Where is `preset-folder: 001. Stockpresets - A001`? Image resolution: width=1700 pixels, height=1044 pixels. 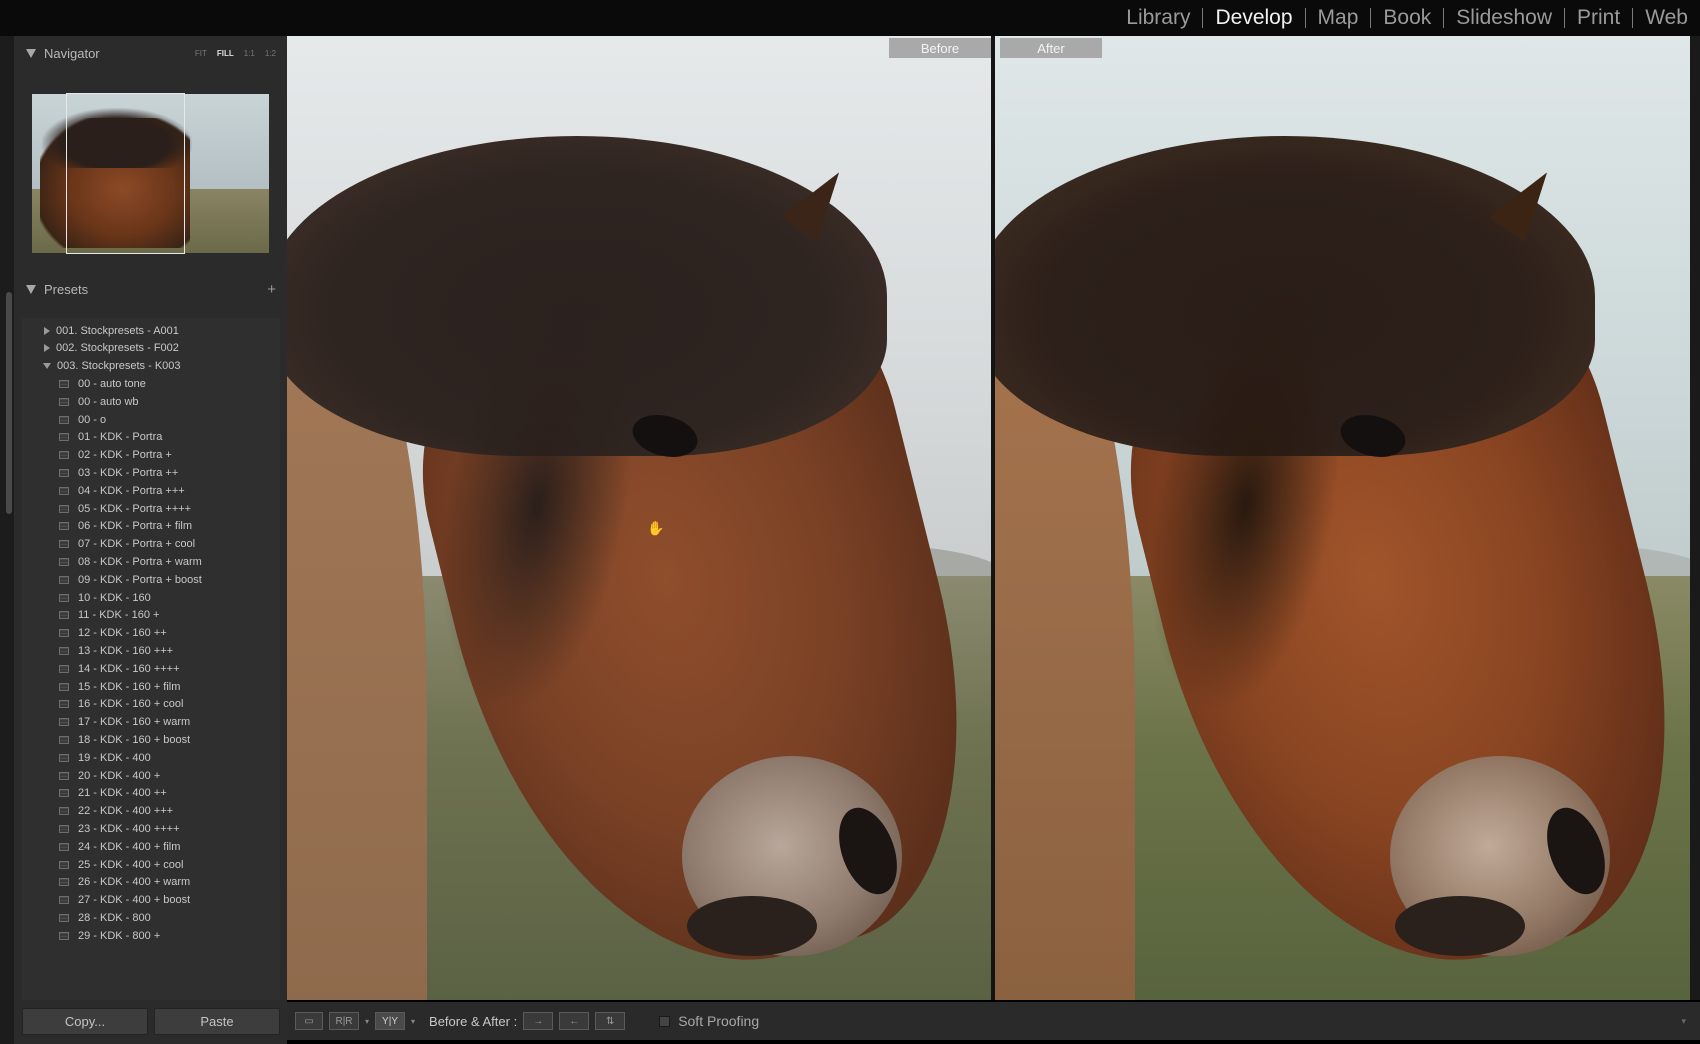
preset-folder: 001. Stockpresets - A001 is located at coordinates (151, 330).